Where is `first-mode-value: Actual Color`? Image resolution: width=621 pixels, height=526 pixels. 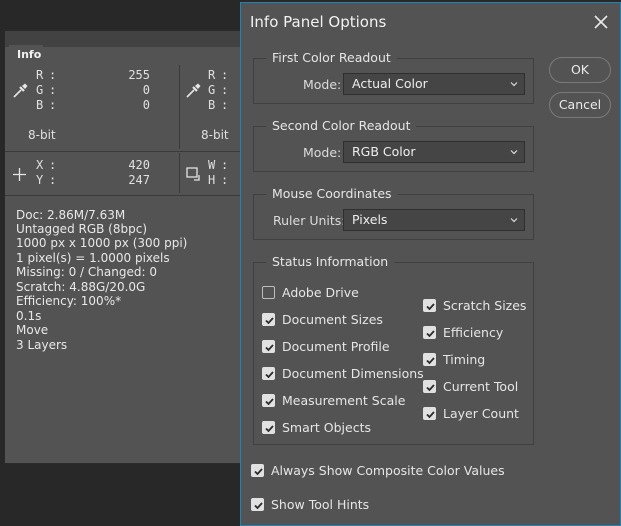 first-mode-value: Actual Color is located at coordinates (390, 83).